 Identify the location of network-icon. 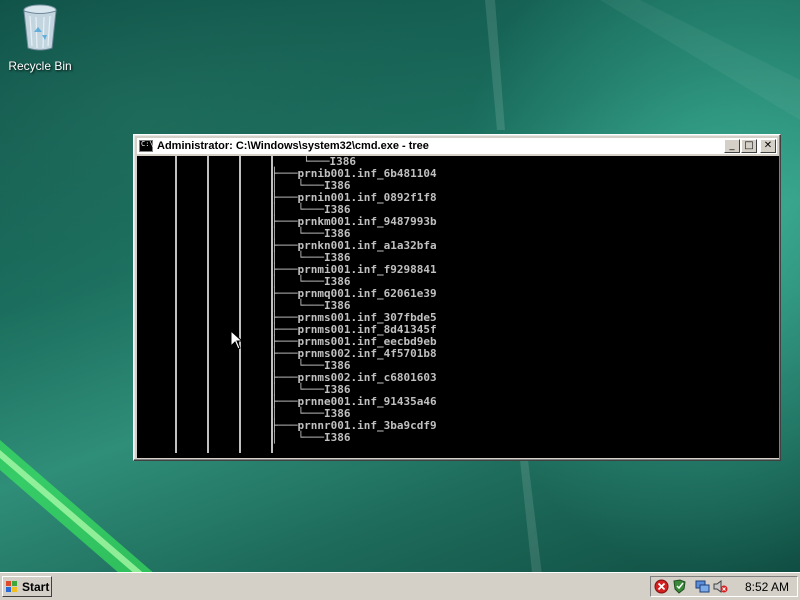
(702, 586).